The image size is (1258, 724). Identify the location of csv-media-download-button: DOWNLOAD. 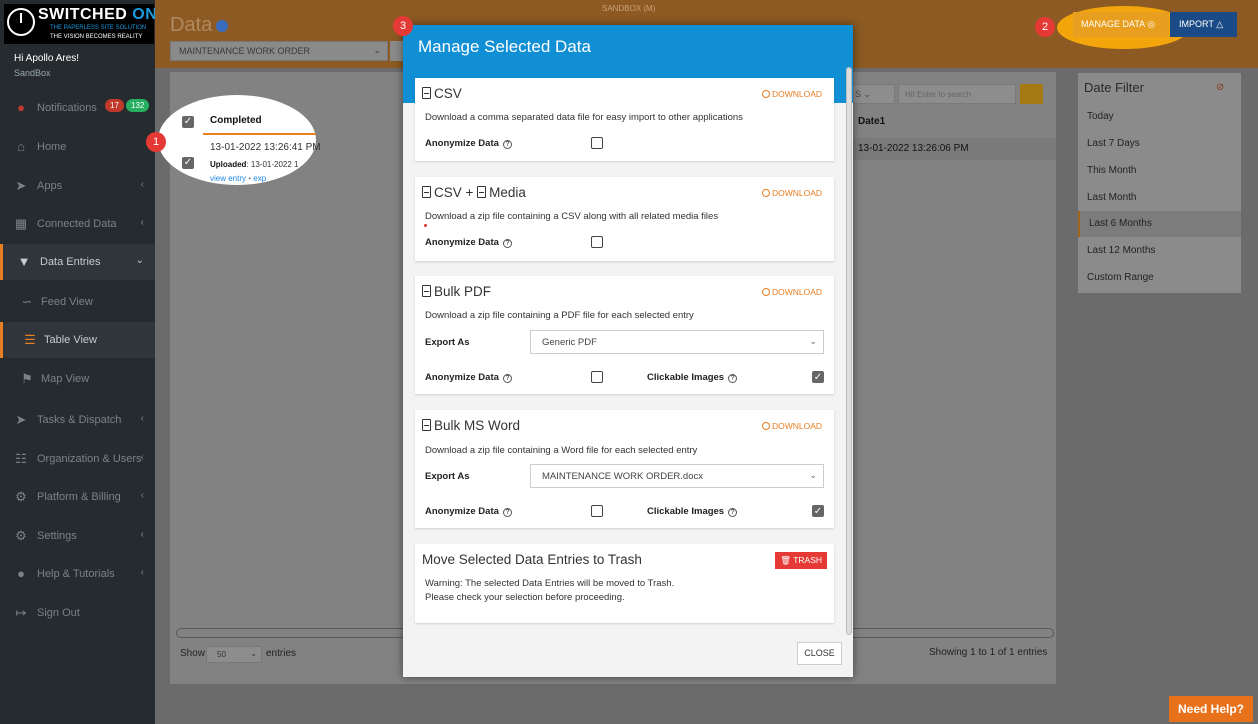
(791, 193).